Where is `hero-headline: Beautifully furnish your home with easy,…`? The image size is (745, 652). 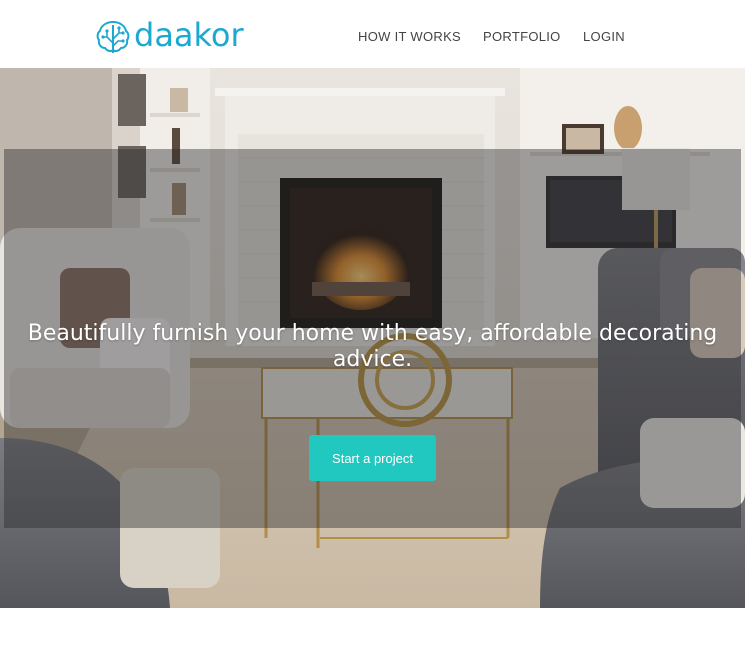 hero-headline: Beautifully furnish your home with easy,… is located at coordinates (372, 346).